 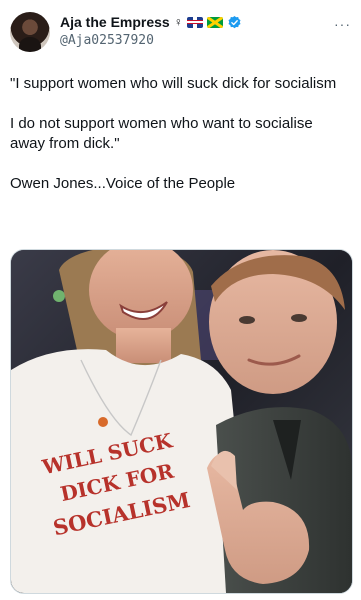 I want to click on author-handle: @Aja02537920, so click(x=107, y=40).